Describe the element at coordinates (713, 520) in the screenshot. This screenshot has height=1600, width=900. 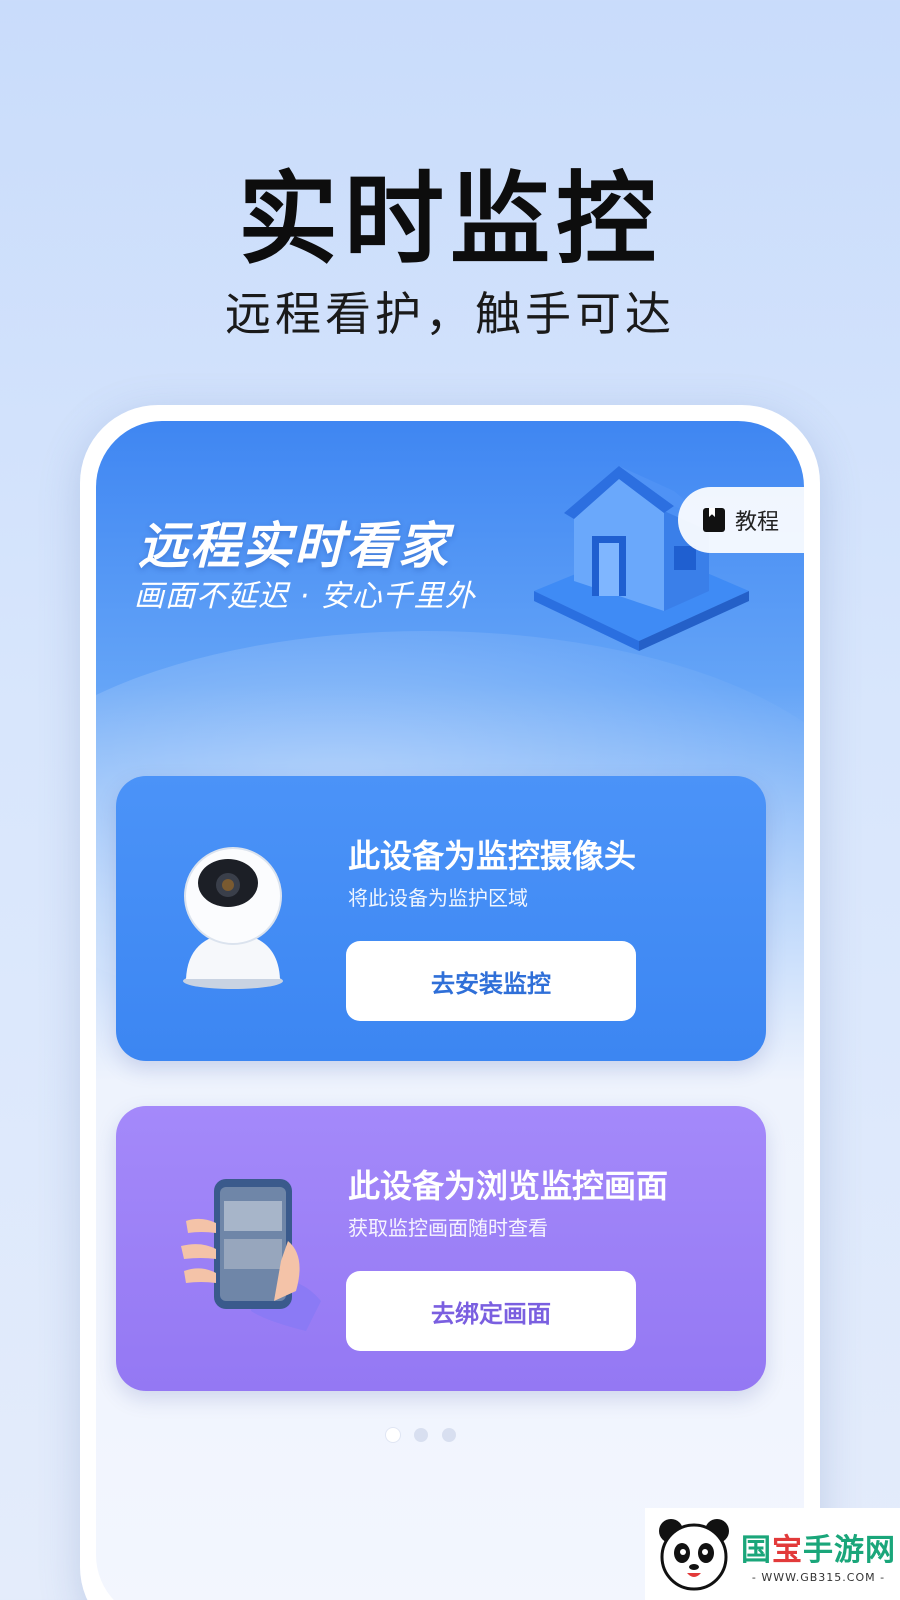
I see `bookmark-icon` at that location.